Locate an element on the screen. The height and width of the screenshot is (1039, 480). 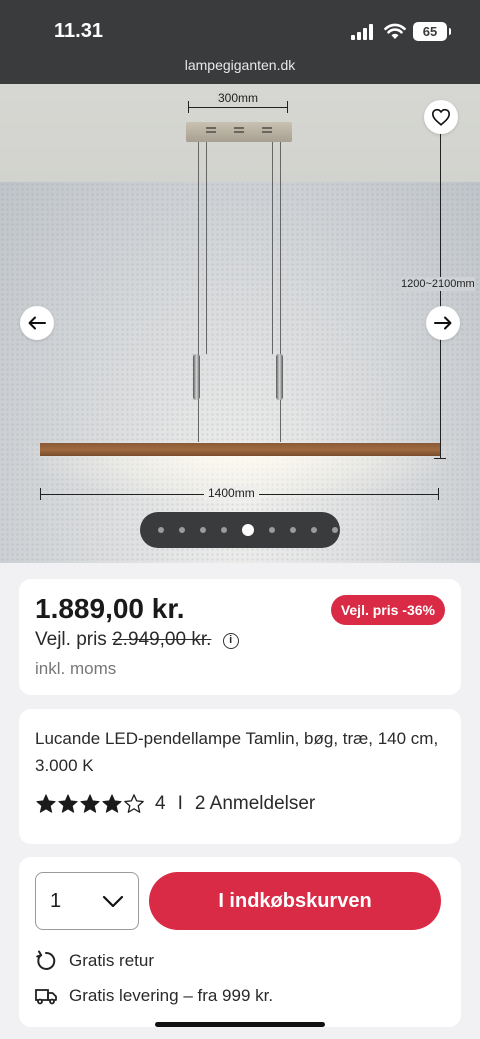
lamp-bar is located at coordinates (240, 449).